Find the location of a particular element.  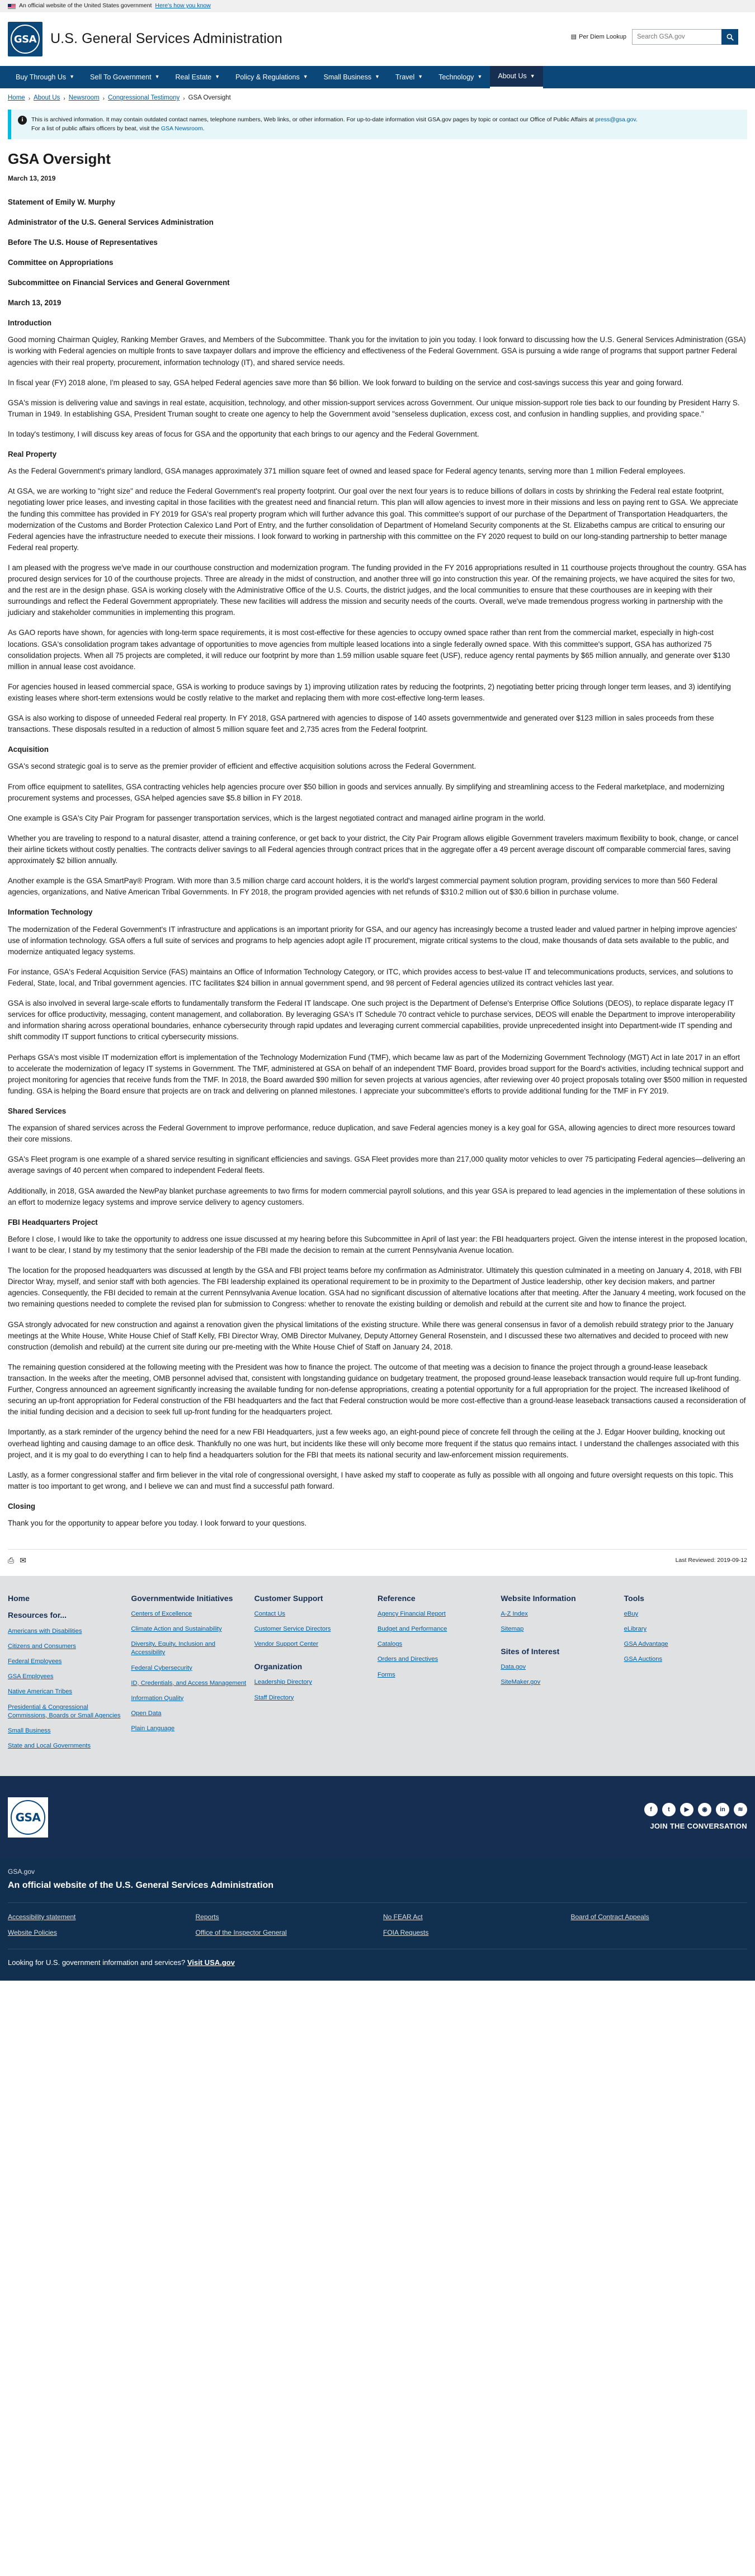

footer-link: Orders and Directives is located at coordinates (435, 1659).